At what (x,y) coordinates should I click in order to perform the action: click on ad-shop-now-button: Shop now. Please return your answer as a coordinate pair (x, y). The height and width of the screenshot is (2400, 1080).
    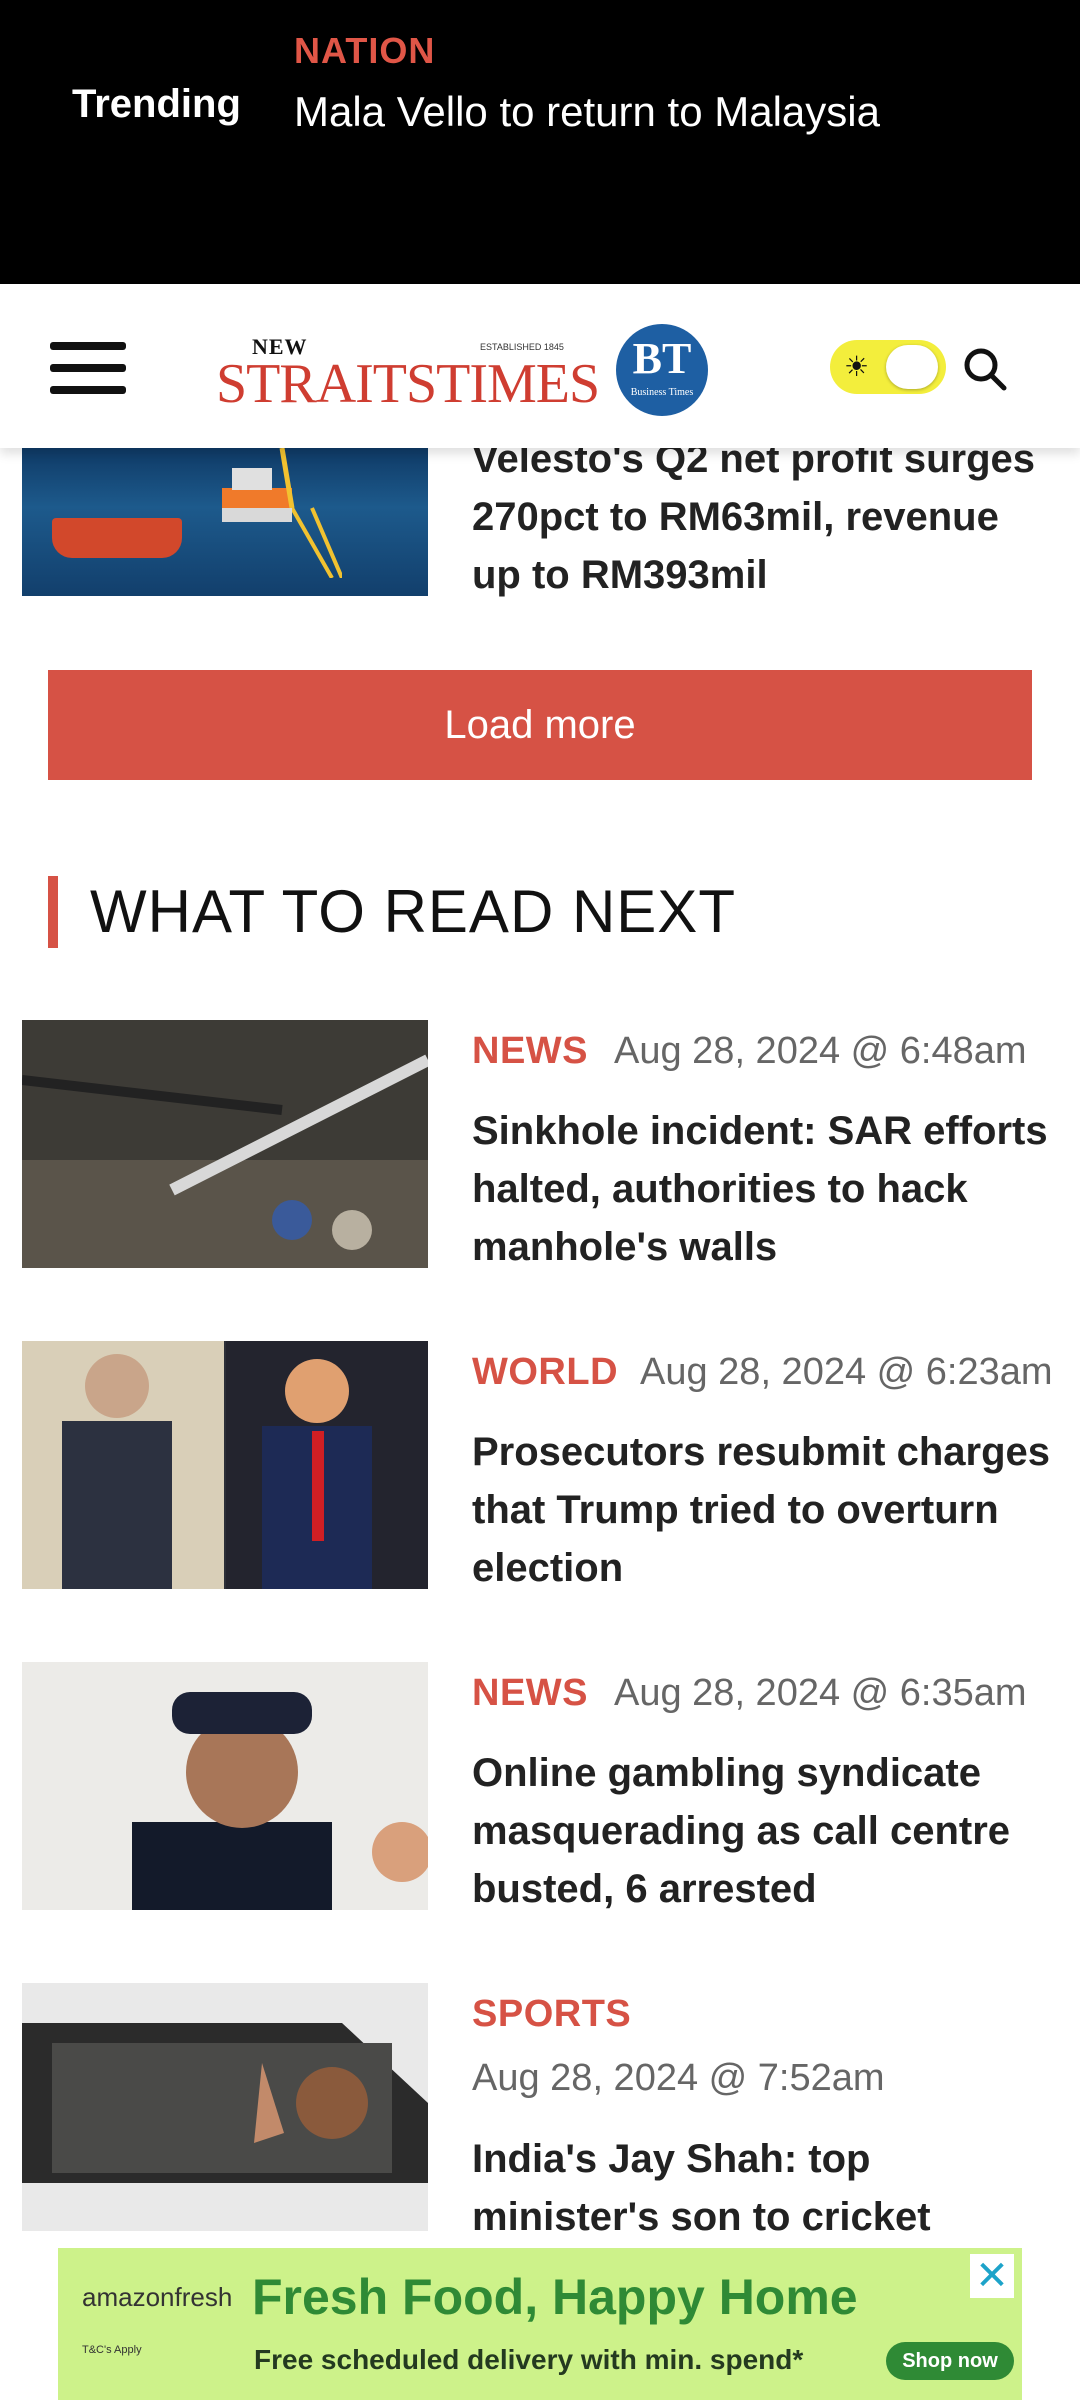
    Looking at the image, I should click on (950, 2361).